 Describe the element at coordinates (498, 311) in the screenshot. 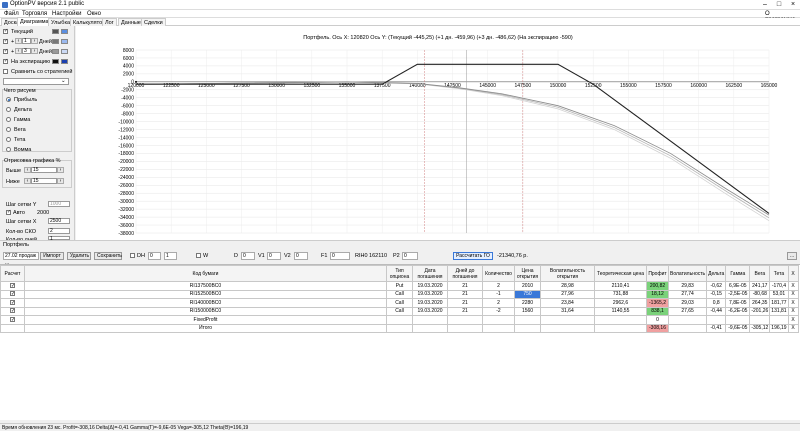

I see `cell-qty: -2` at that location.